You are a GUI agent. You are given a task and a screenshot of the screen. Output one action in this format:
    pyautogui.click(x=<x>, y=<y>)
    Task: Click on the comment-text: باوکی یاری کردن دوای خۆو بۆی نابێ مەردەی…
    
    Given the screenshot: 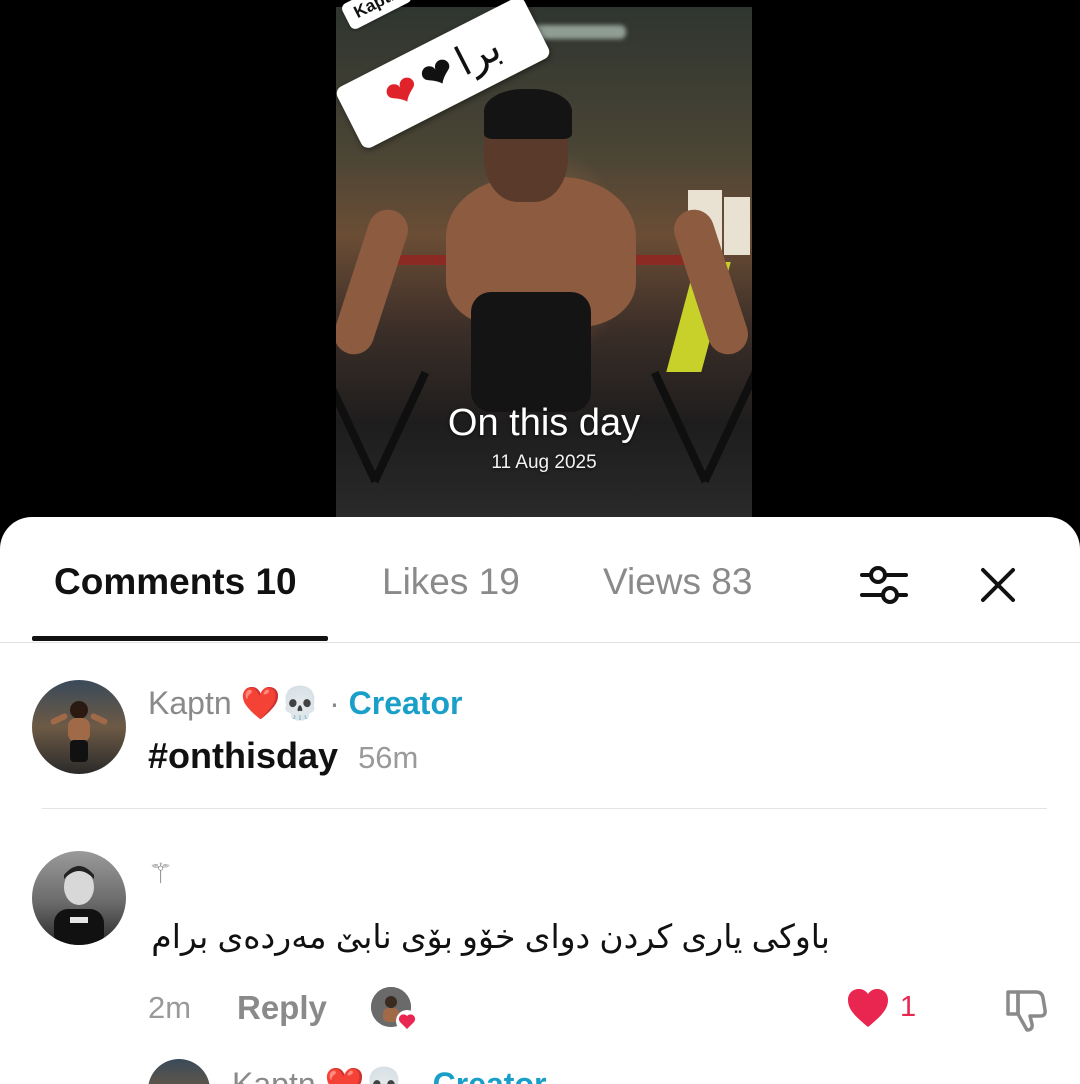 What is the action you would take?
    pyautogui.click(x=490, y=936)
    